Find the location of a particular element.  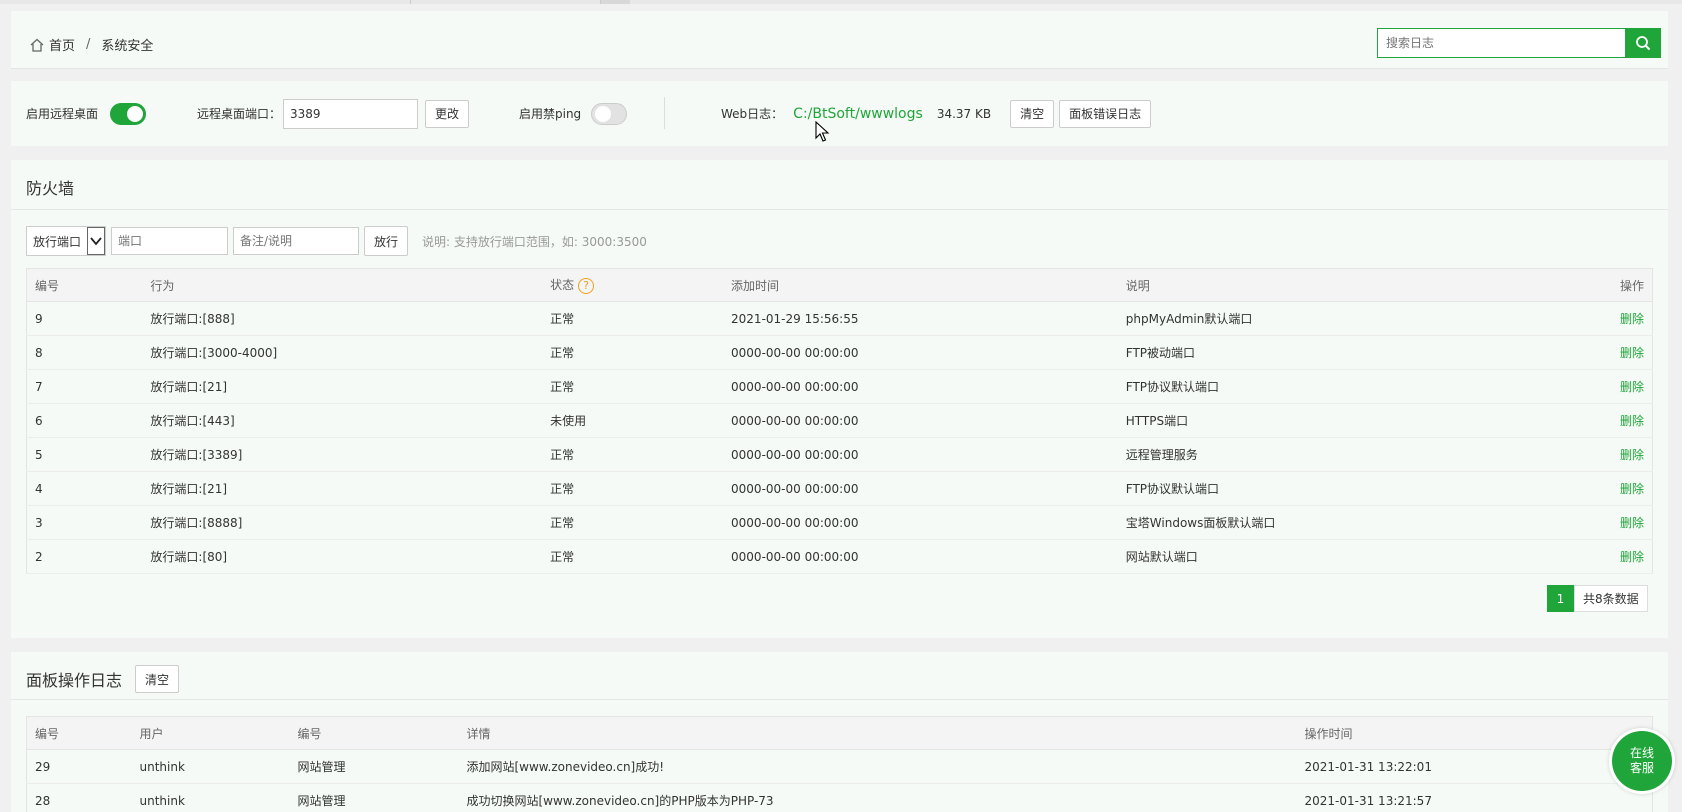

log-time: 2021-01-31 13:21:57 is located at coordinates (1474, 797).